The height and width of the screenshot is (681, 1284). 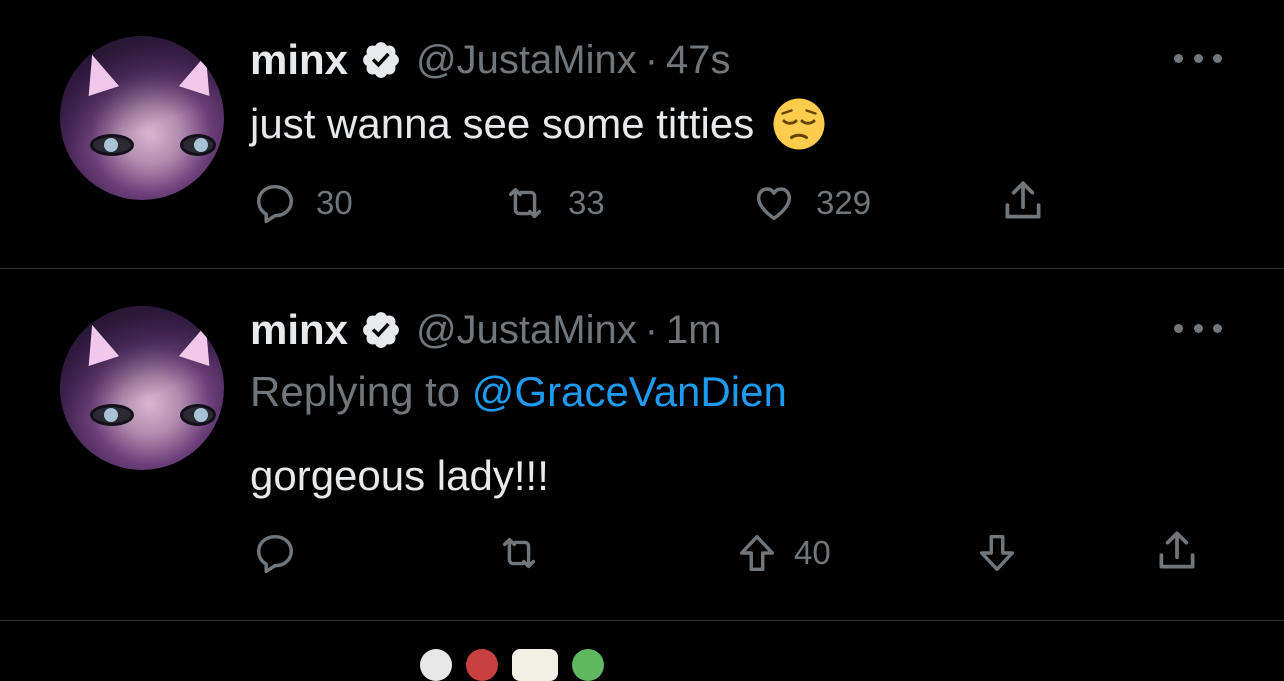 I want to click on arrow-up-icon, so click(x=757, y=553).